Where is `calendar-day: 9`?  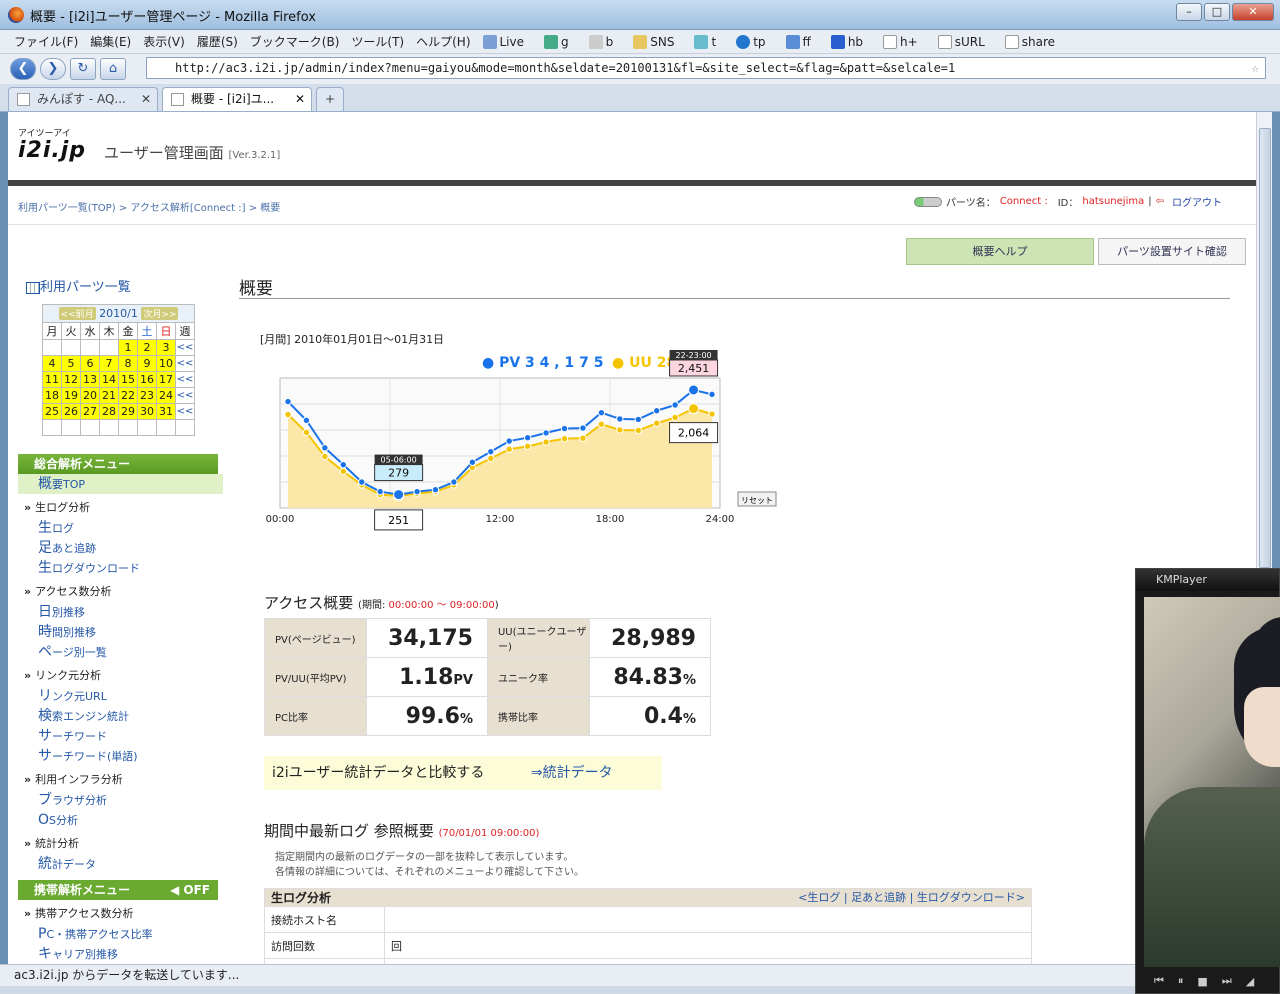
calendar-day: 9 is located at coordinates (147, 363).